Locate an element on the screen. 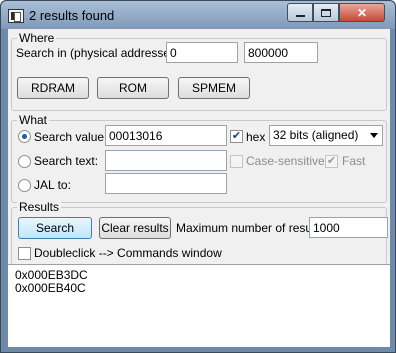  jal-input is located at coordinates (166, 183).